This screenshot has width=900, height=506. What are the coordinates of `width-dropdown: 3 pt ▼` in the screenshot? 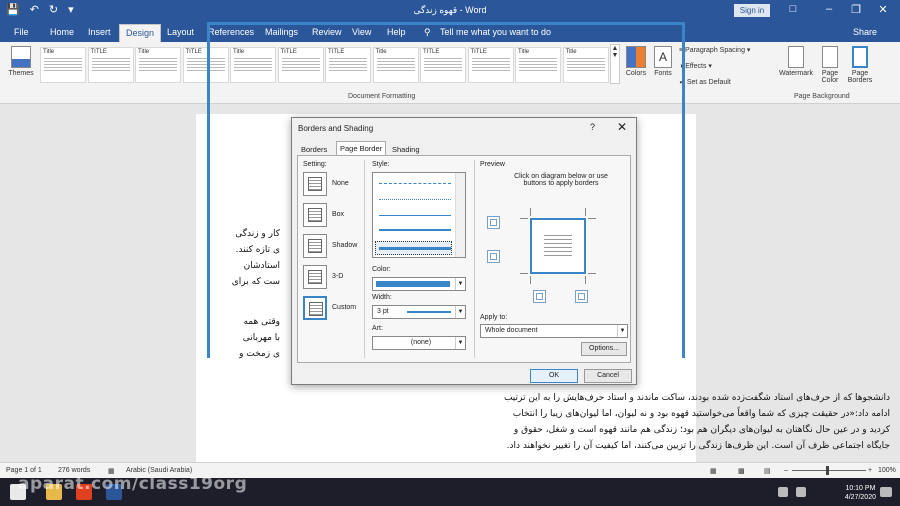 It's located at (419, 312).